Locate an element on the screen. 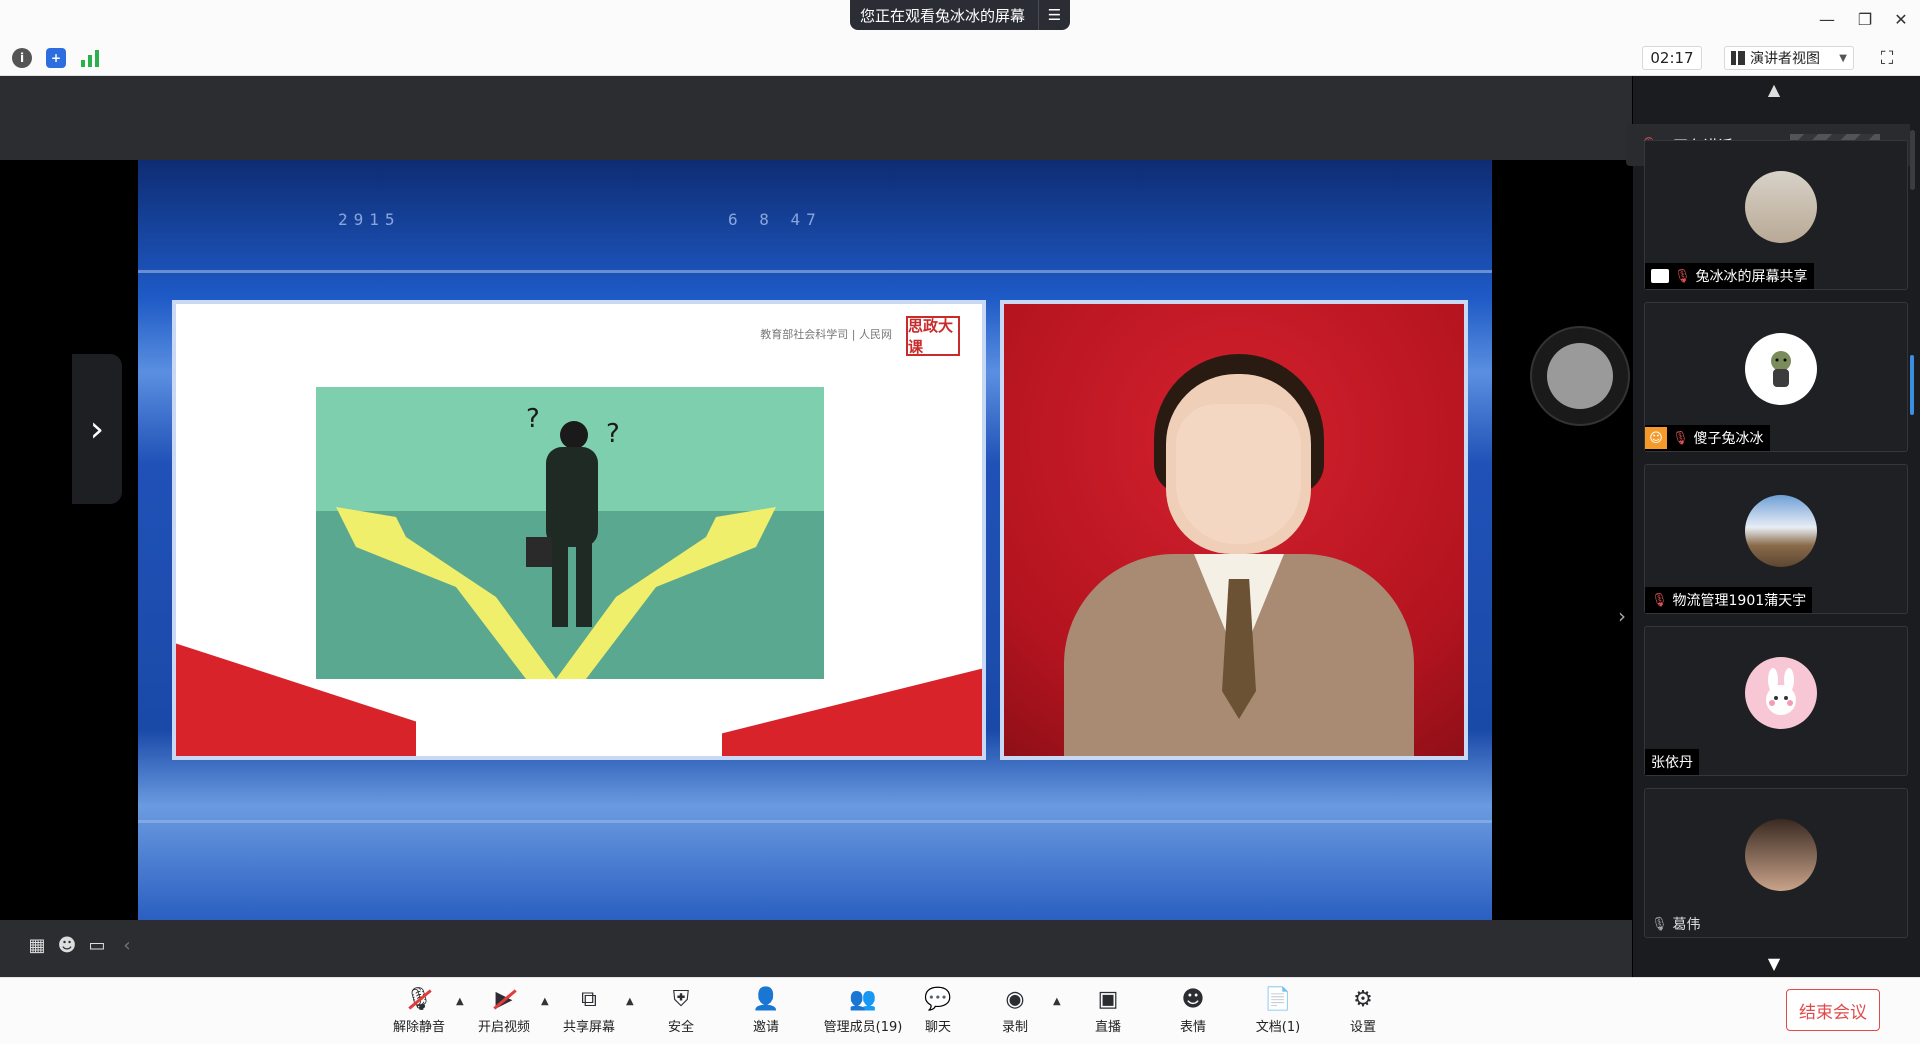 The height and width of the screenshot is (1044, 1920). participant-name: 兔冰冰的屏幕共享 is located at coordinates (1751, 277).